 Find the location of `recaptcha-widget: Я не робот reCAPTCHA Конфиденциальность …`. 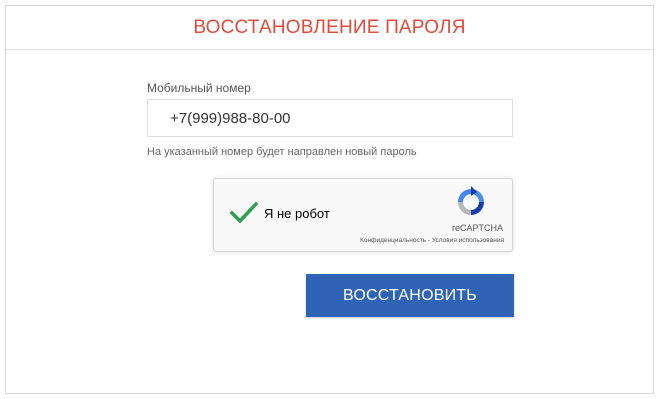

recaptcha-widget: Я не робот reCAPTCHA Конфиденциальность … is located at coordinates (363, 215).